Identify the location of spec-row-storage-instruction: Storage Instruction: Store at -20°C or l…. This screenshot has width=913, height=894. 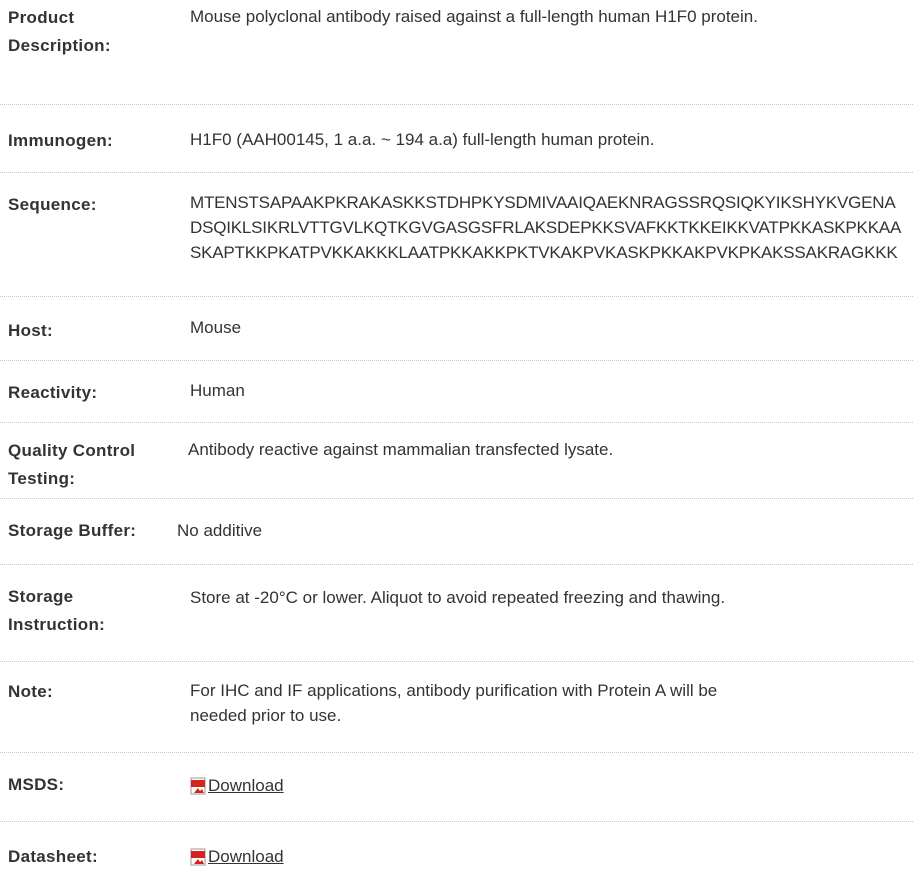
(456, 613).